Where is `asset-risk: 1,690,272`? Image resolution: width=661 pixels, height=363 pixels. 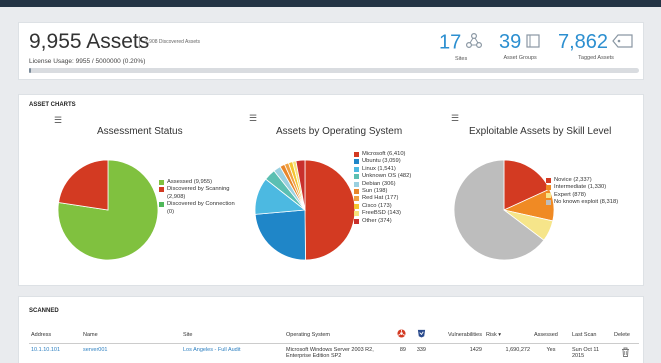
asset-risk: 1,690,272 is located at coordinates (517, 350).